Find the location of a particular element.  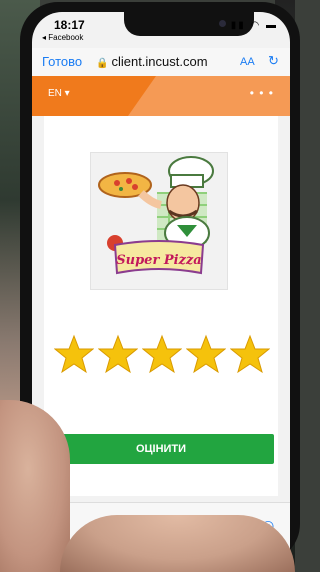

status-bar: 18:17 ◂ Facebook ▮▮ ◠ ▬ is located at coordinates (161, 29).